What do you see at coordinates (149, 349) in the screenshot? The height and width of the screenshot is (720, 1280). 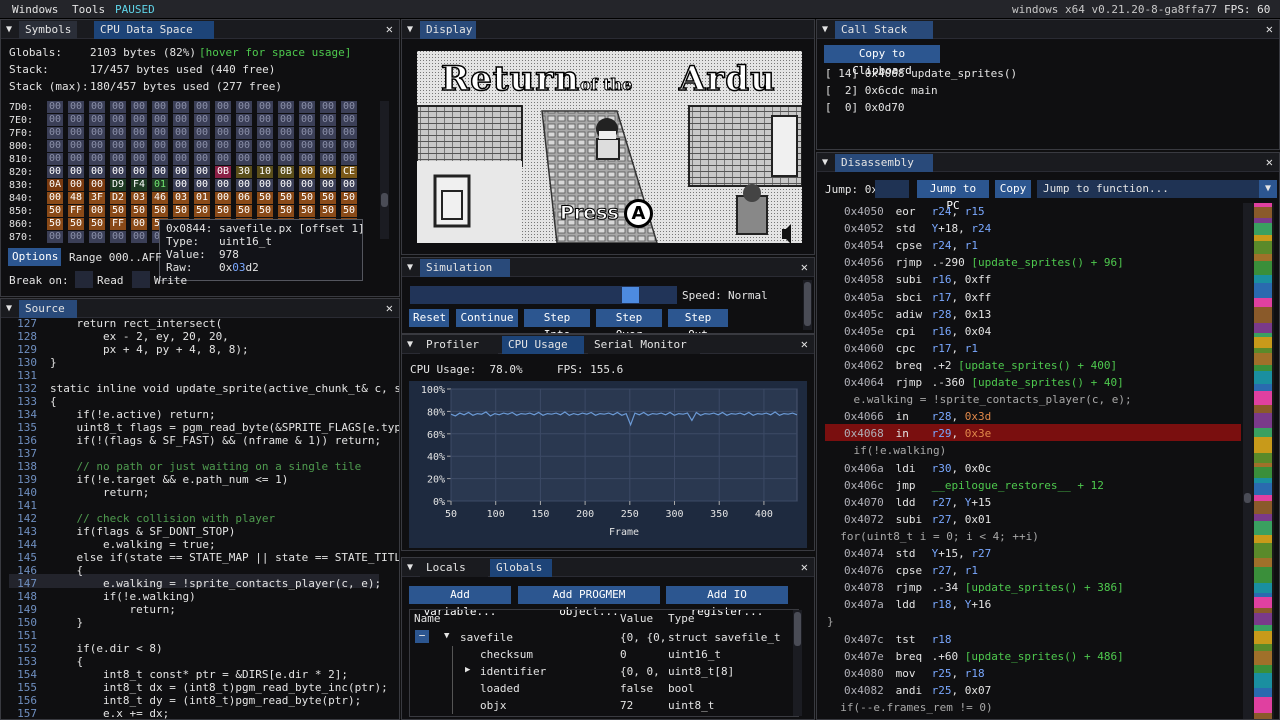 I see `code-line: px + 4, py + 4, 8, 8);` at bounding box center [149, 349].